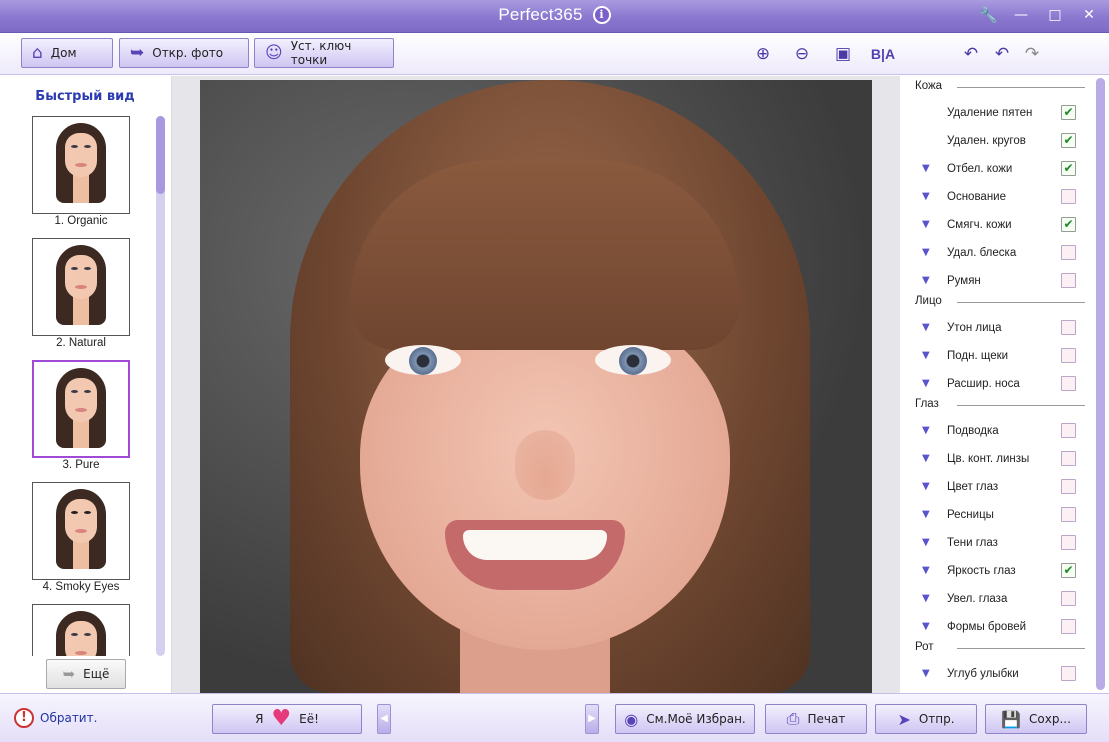  I want to click on floppy-disk-icon: 💾, so click(1011, 719).